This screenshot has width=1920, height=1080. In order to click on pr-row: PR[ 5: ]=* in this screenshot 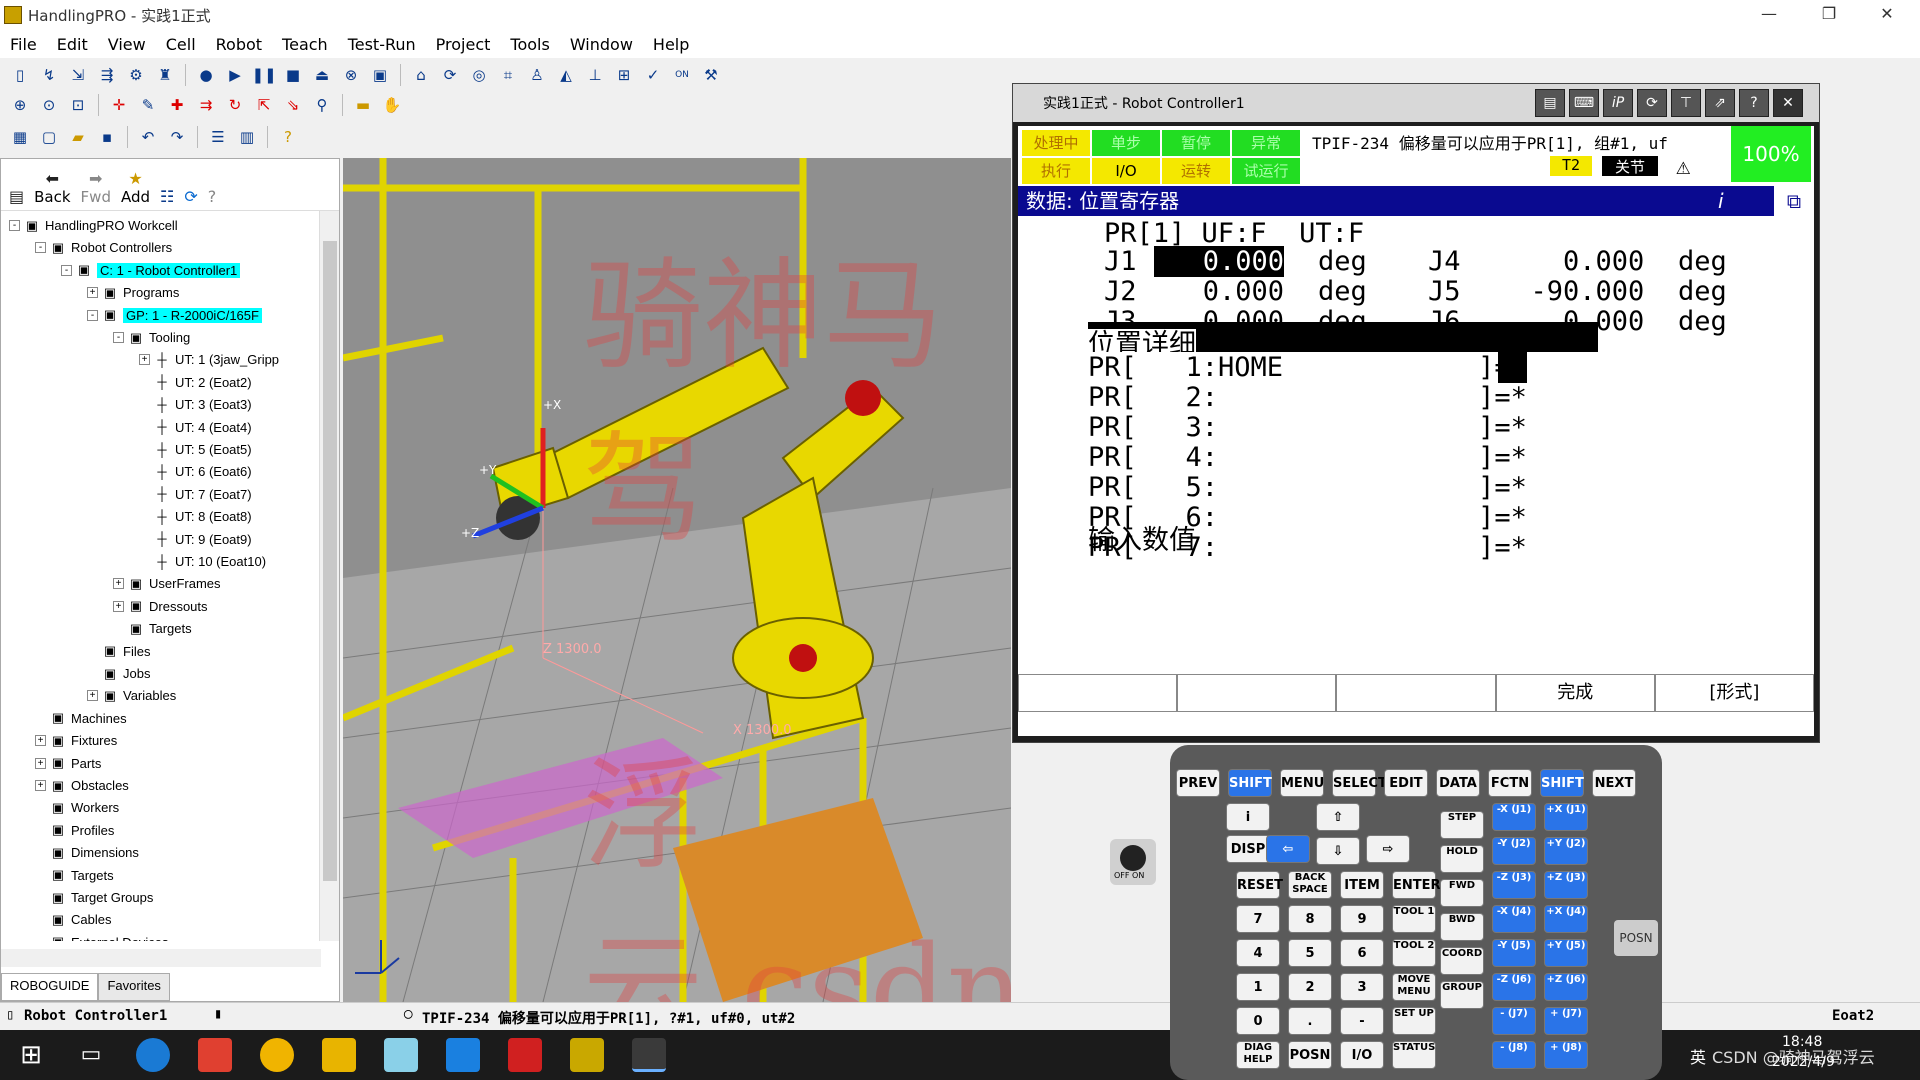, I will do `click(1307, 487)`.